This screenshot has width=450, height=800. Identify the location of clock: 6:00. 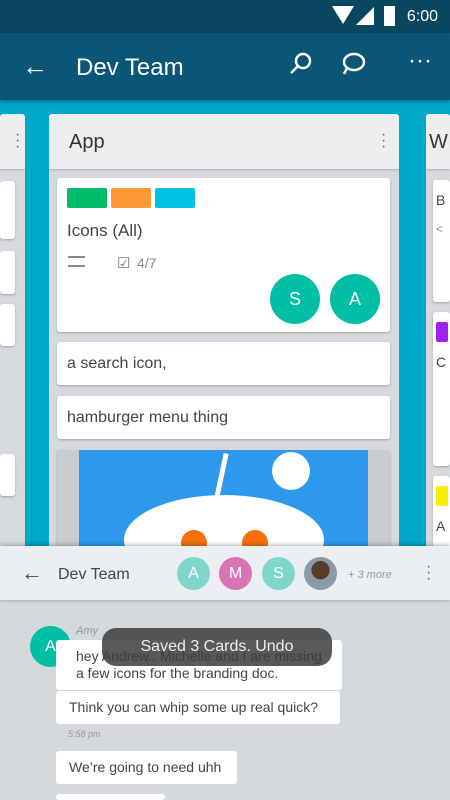
(422, 16).